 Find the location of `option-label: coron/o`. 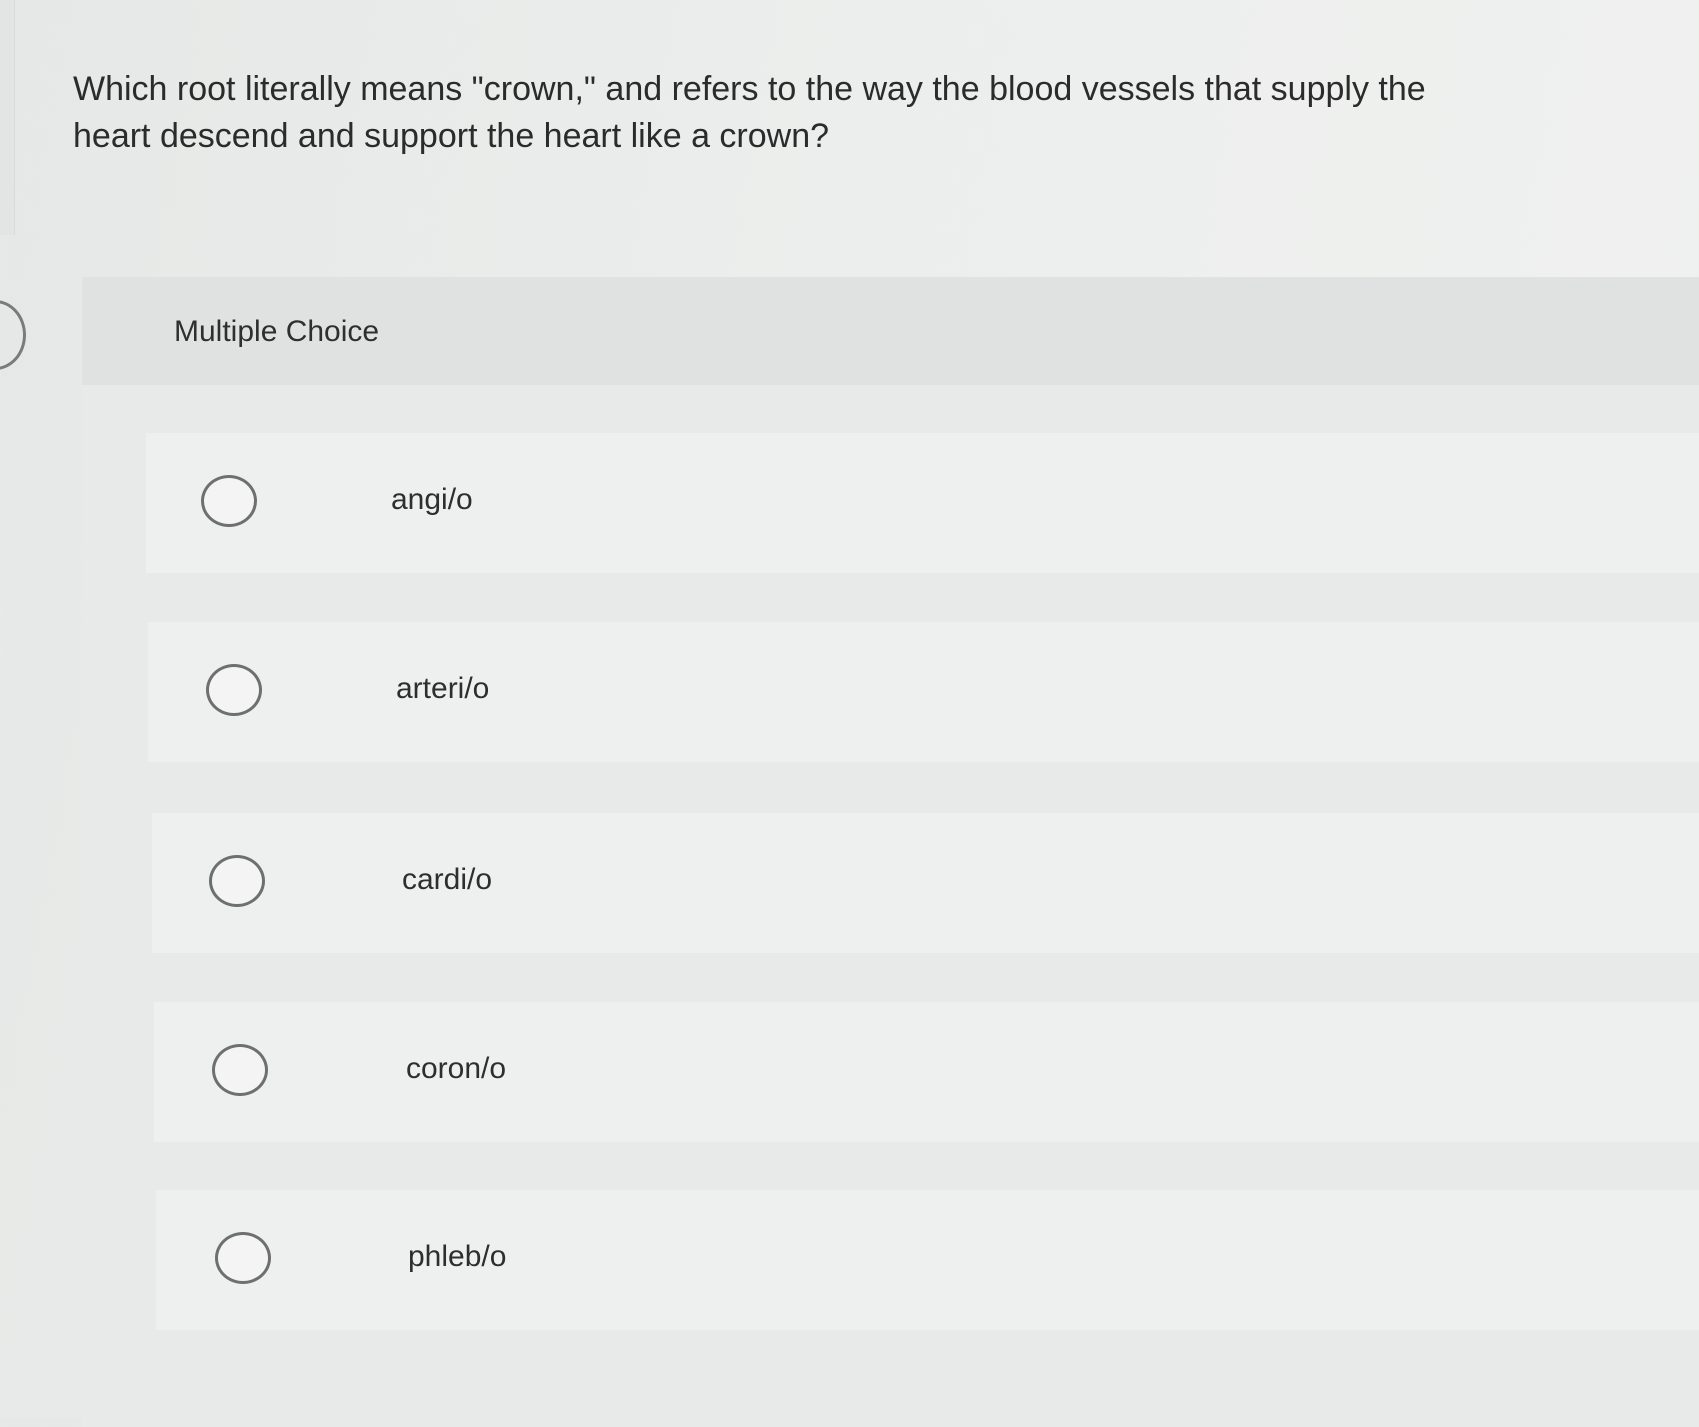

option-label: coron/o is located at coordinates (456, 1068).